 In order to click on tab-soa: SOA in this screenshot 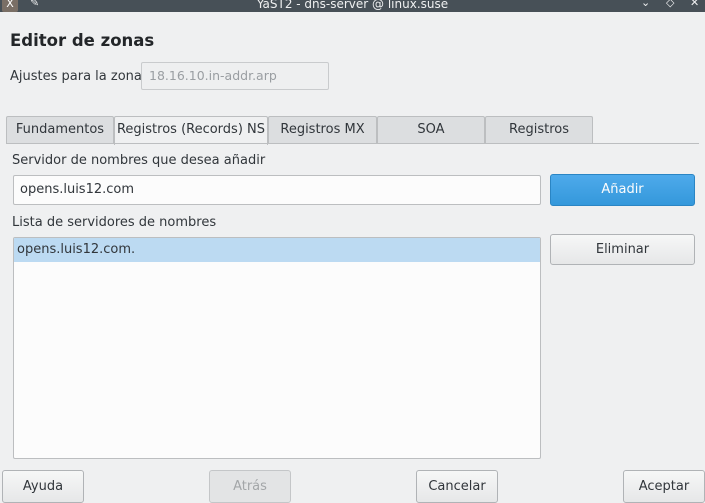, I will do `click(431, 129)`.